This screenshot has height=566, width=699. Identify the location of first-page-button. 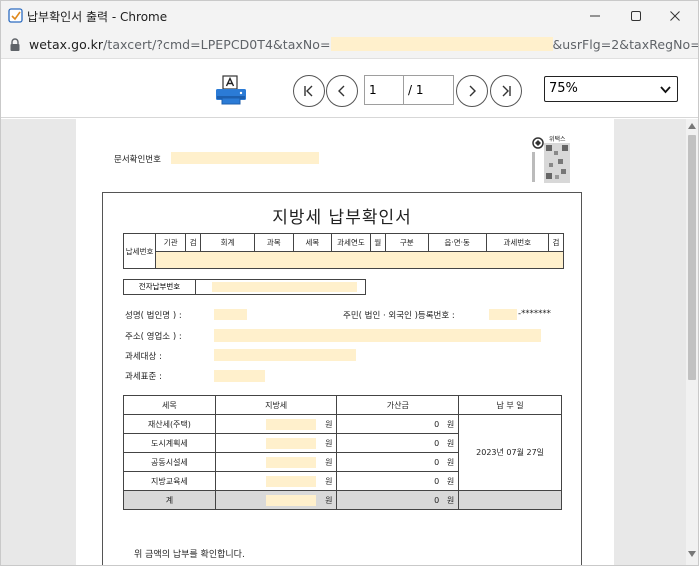
(309, 91).